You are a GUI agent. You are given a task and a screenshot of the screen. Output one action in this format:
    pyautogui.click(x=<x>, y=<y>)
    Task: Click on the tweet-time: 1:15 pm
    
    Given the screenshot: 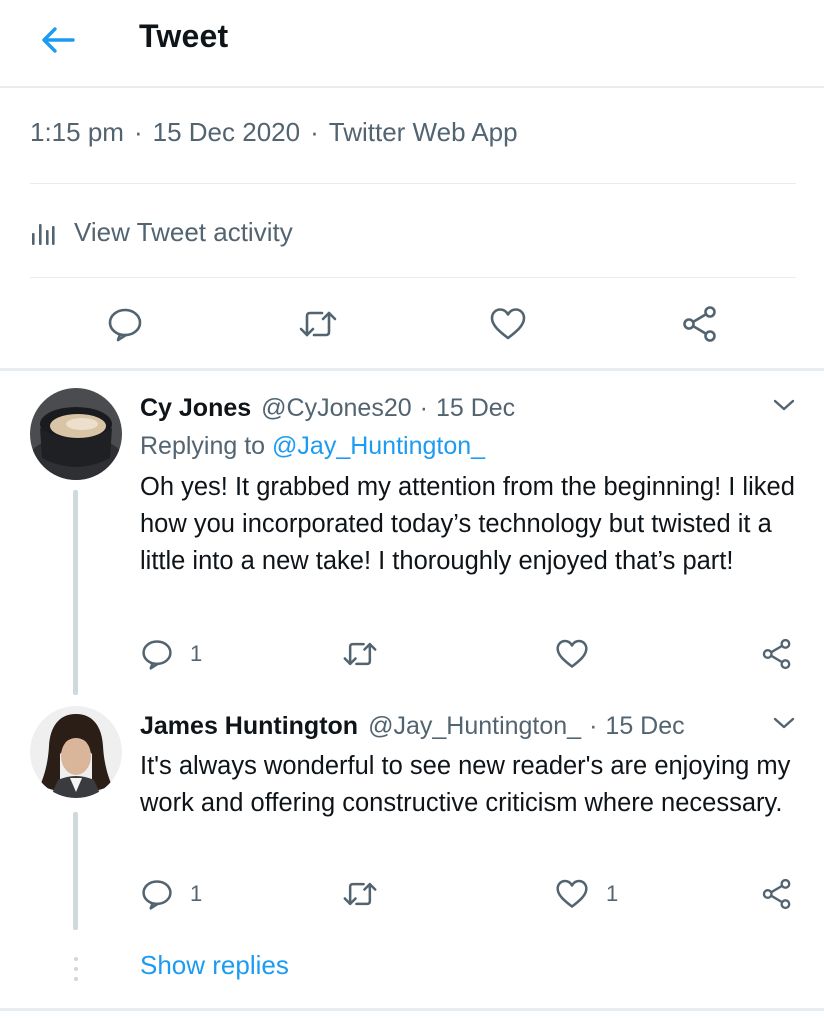 What is the action you would take?
    pyautogui.click(x=77, y=132)
    